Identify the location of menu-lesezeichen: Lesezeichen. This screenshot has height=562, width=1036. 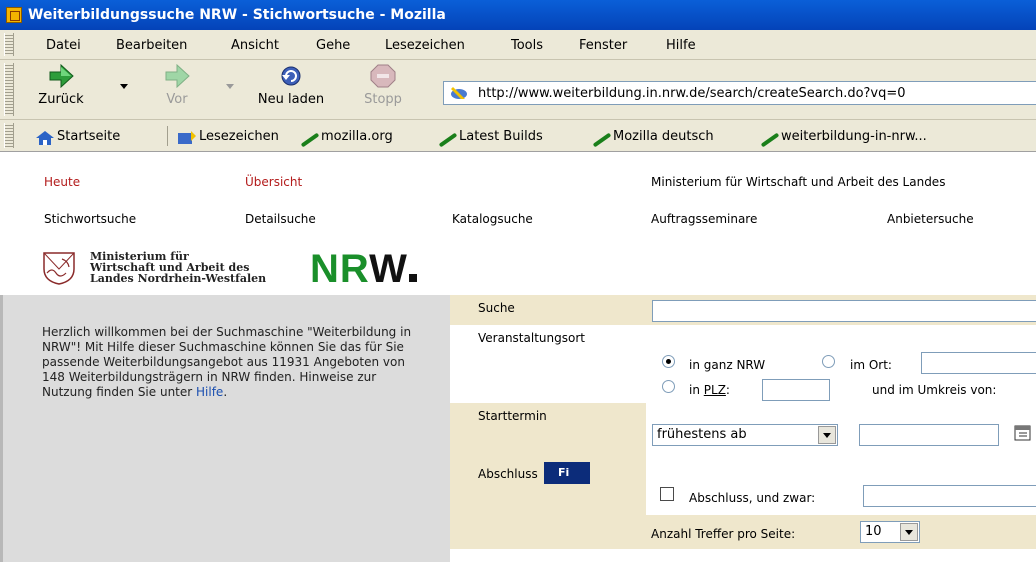
(425, 45).